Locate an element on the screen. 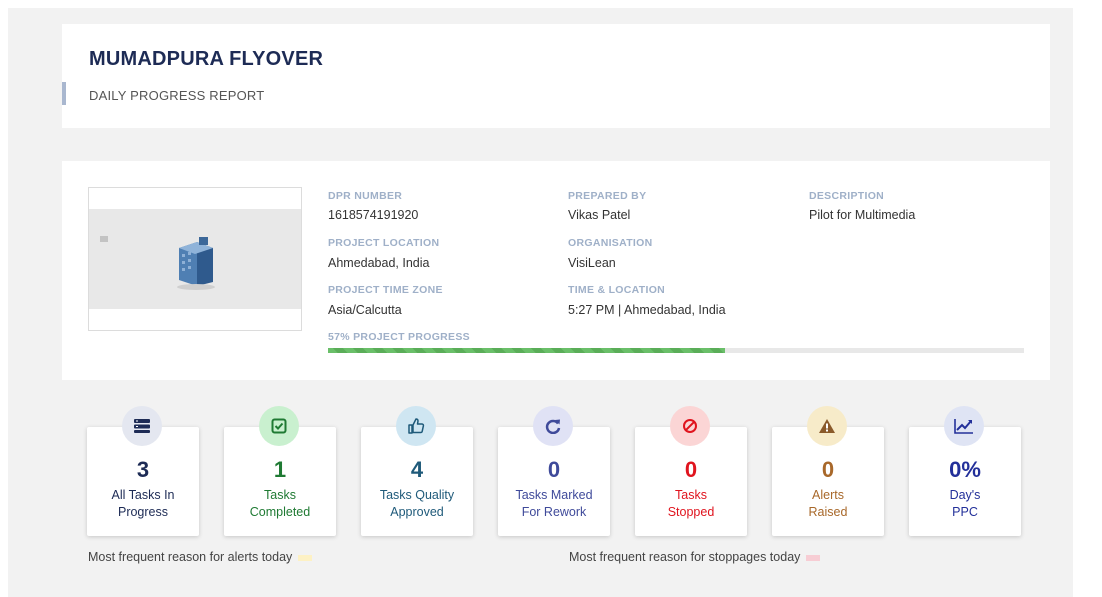 Image resolution: width=1102 pixels, height=597 pixels. stoppages-reason-text: Most frequent reason for stoppages today is located at coordinates (685, 557).